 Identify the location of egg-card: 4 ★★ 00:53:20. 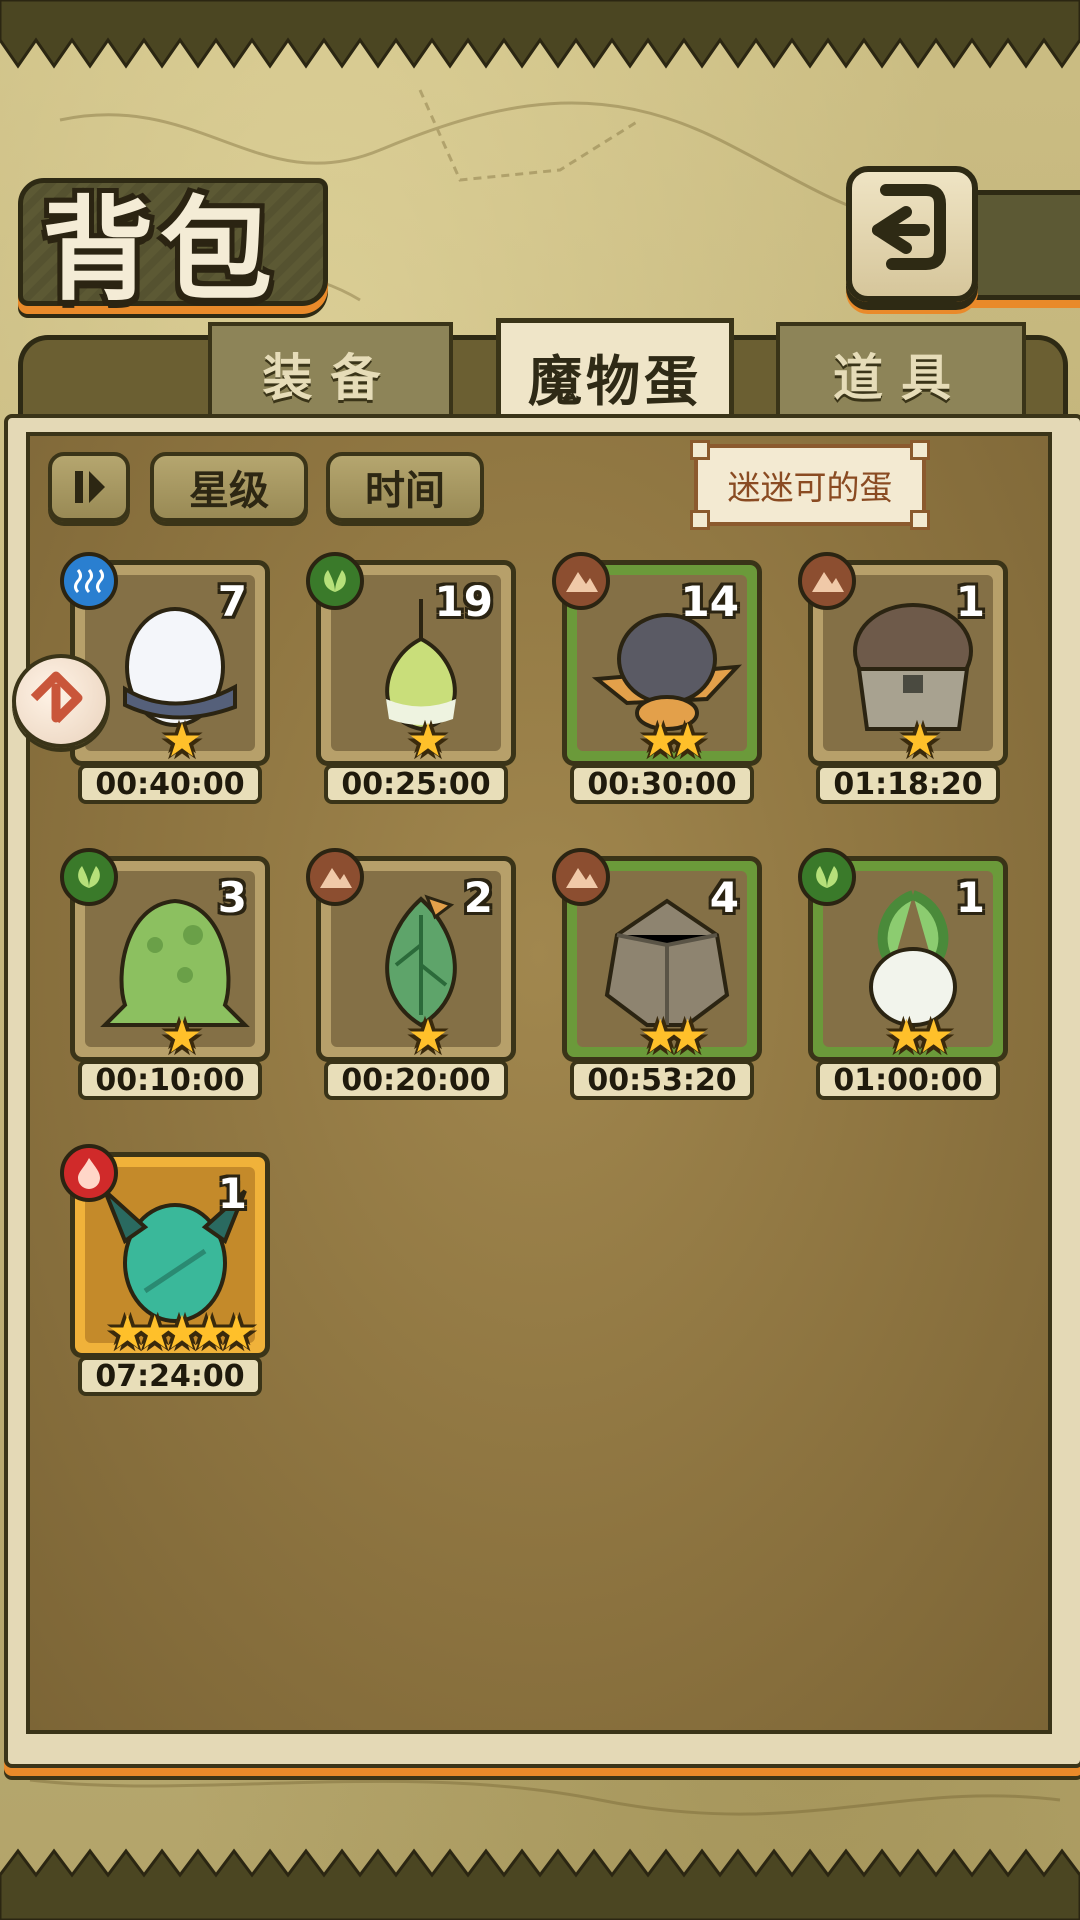
(657, 974).